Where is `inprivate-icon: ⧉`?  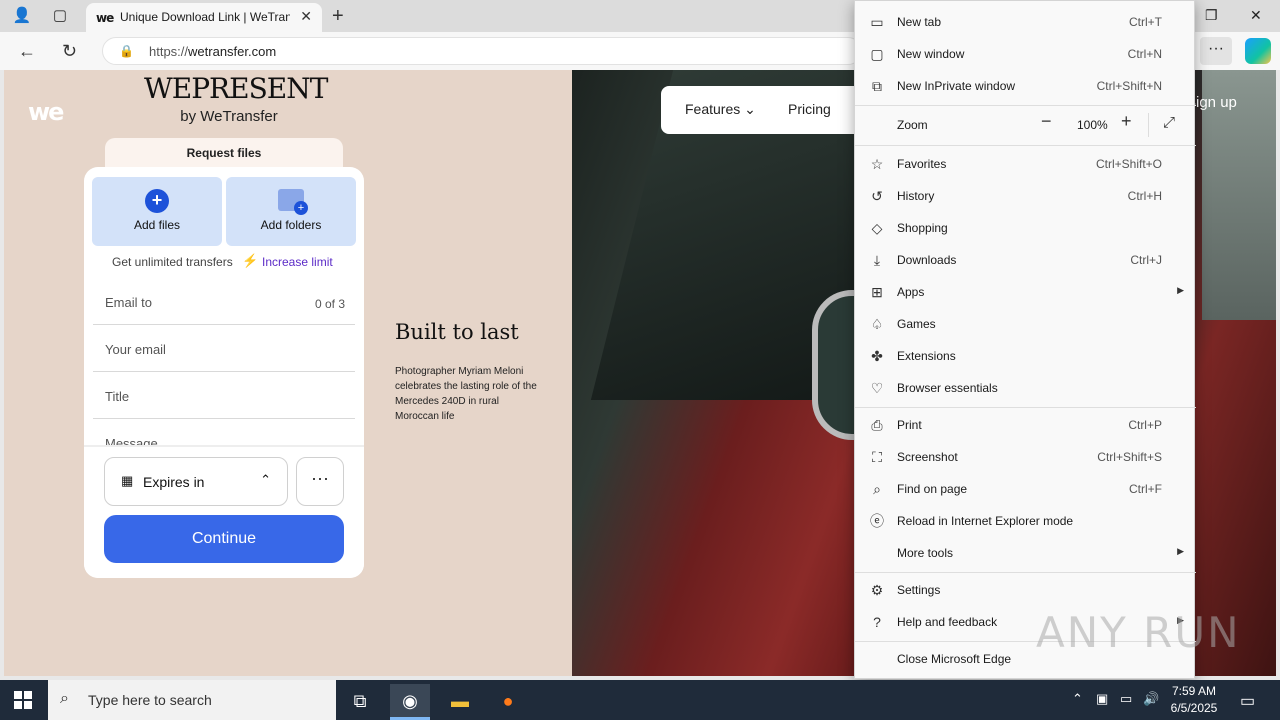
inprivate-icon: ⧉ is located at coordinates (877, 86).